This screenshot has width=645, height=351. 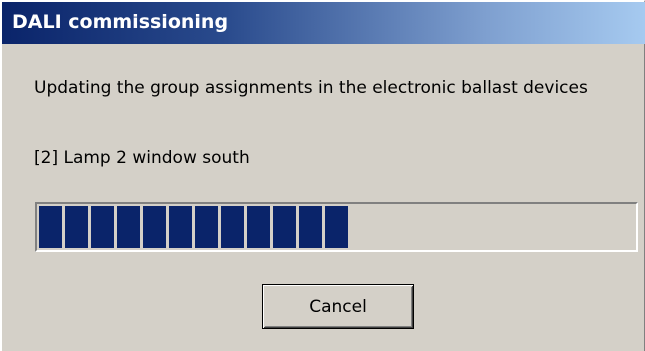 I want to click on progress-track, so click(x=336, y=227).